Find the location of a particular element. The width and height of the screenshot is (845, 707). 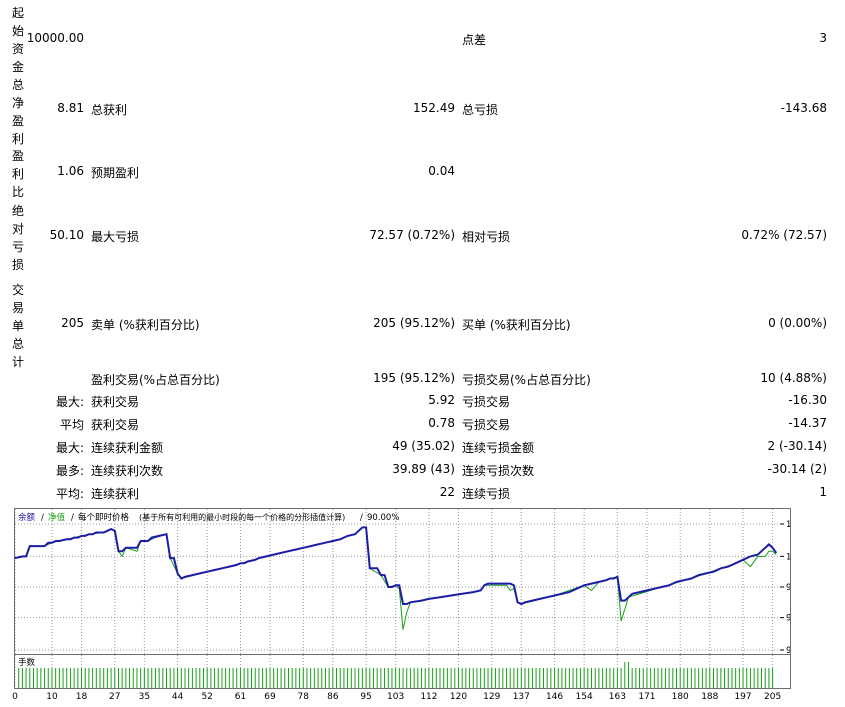

average-consecutive-wins-label: 连续获利 is located at coordinates (115, 494).